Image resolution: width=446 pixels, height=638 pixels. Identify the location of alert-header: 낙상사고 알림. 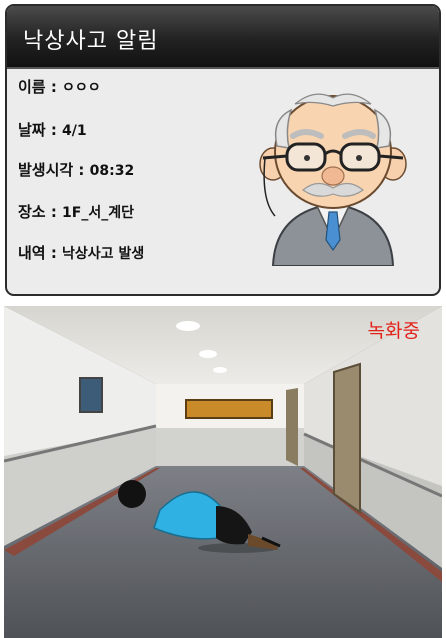
(223, 37).